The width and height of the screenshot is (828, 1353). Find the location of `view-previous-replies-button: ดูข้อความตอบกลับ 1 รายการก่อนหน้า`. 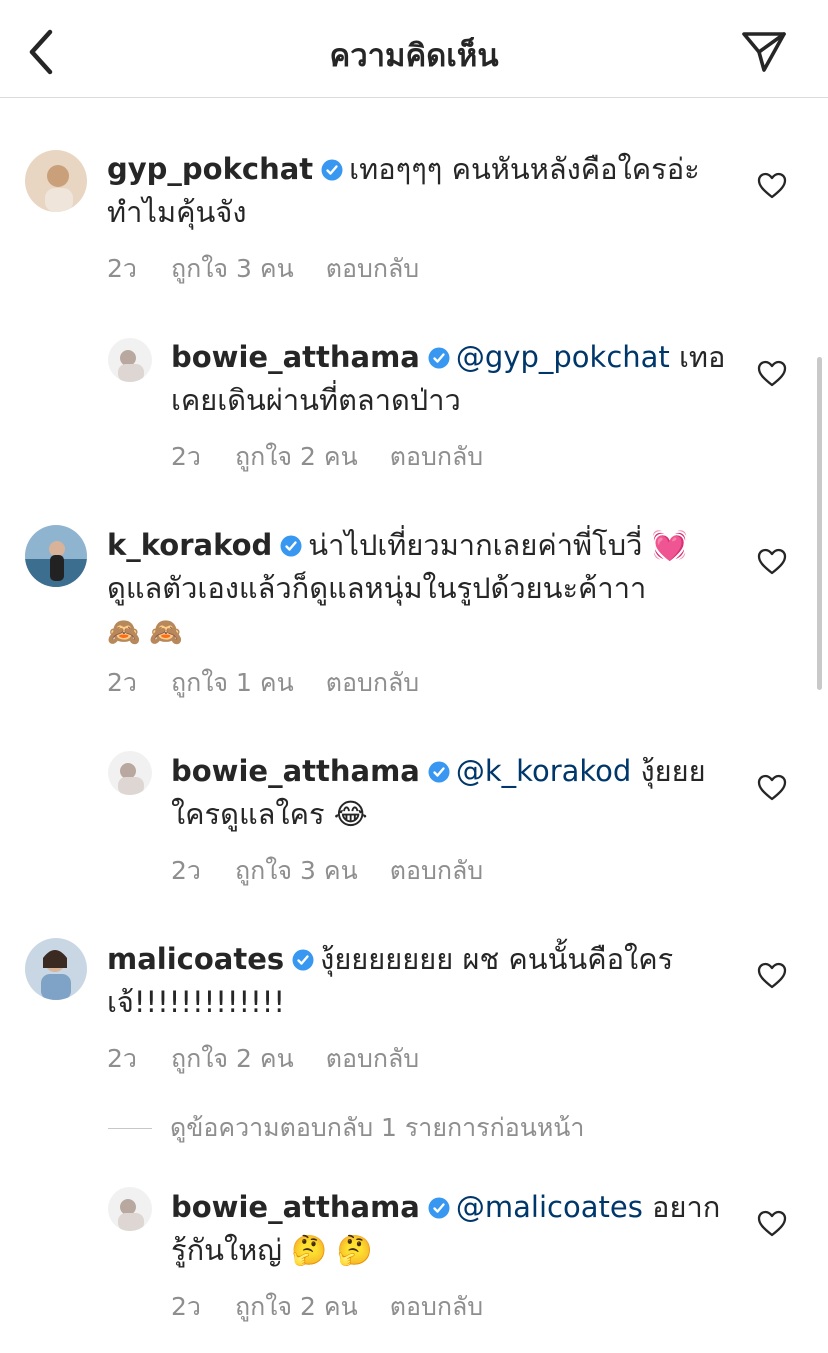

view-previous-replies-button: ดูข้อความตอบกลับ 1 รายการก่อนหน้า is located at coordinates (346, 1128).